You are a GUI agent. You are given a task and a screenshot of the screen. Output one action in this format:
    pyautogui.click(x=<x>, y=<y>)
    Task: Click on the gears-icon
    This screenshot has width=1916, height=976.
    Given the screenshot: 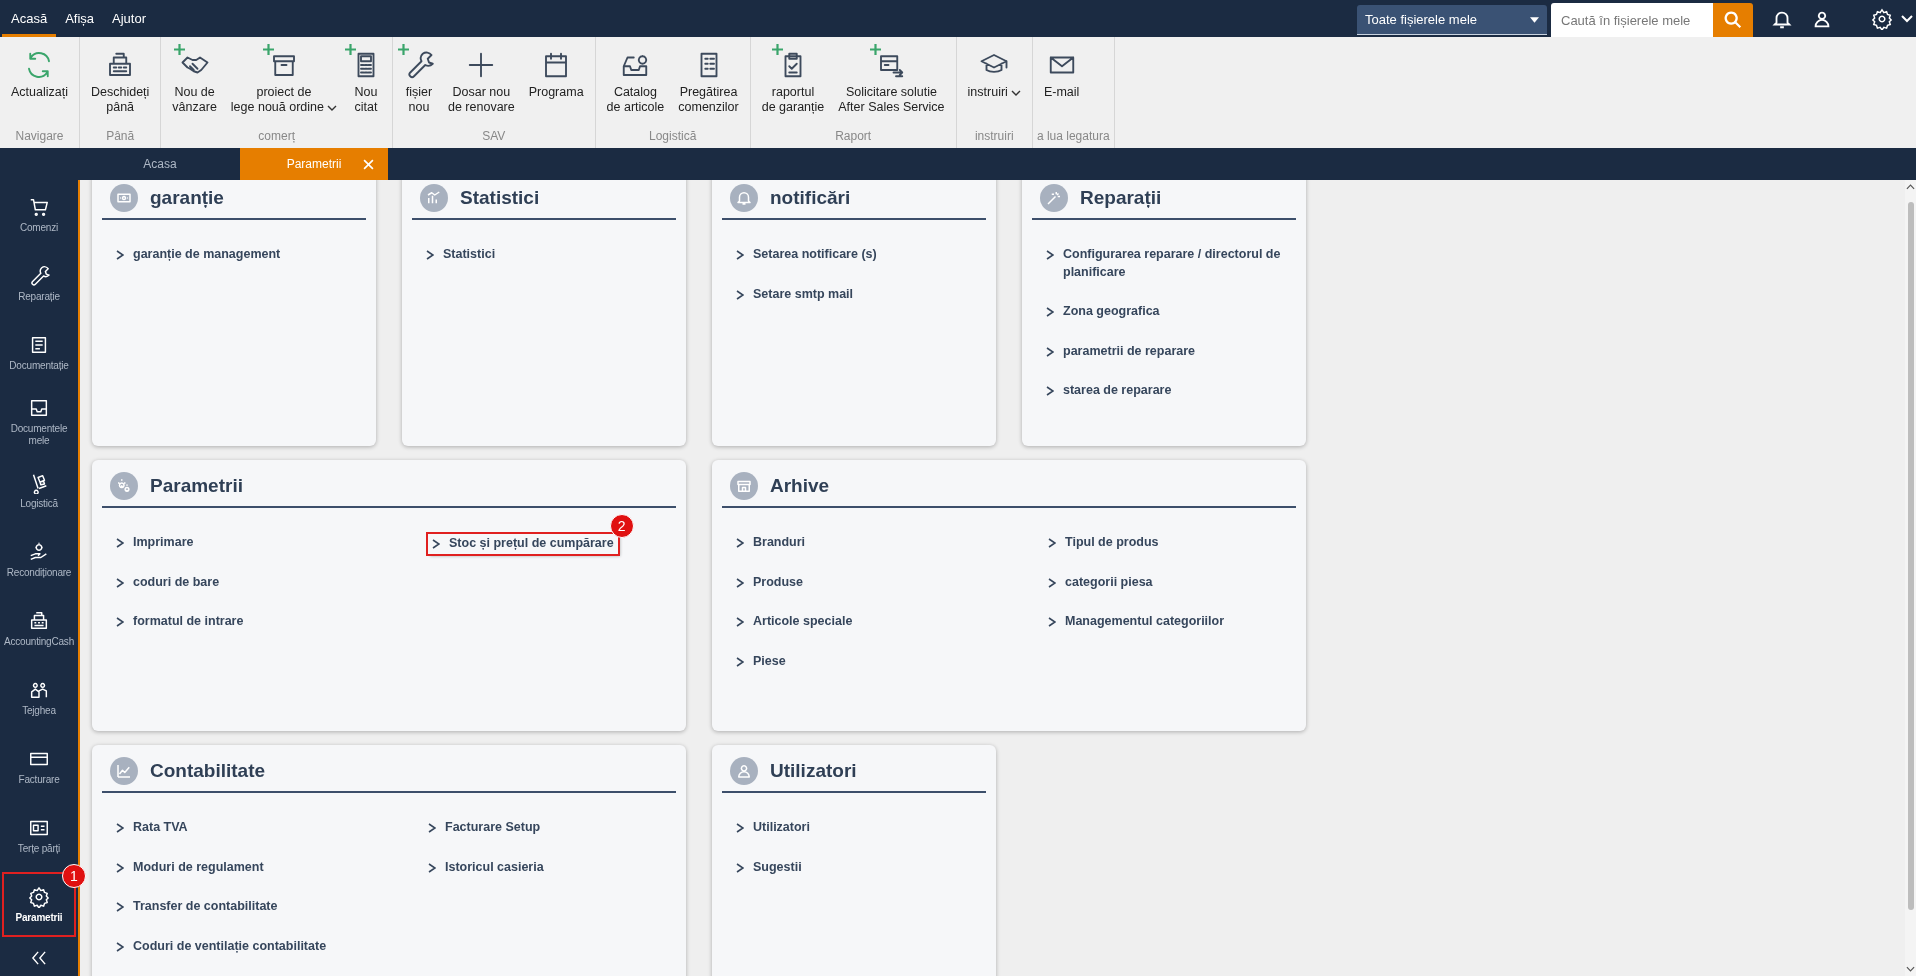 What is the action you would take?
    pyautogui.click(x=124, y=486)
    